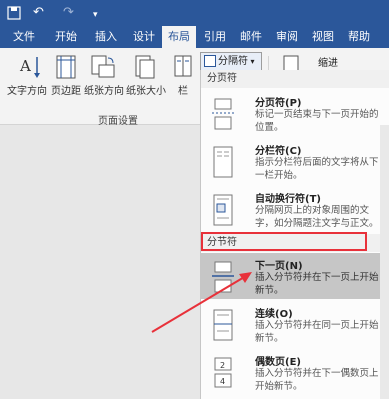 The image size is (389, 399). Describe the element at coordinates (384, 262) in the screenshot. I see `scrollbar` at that location.